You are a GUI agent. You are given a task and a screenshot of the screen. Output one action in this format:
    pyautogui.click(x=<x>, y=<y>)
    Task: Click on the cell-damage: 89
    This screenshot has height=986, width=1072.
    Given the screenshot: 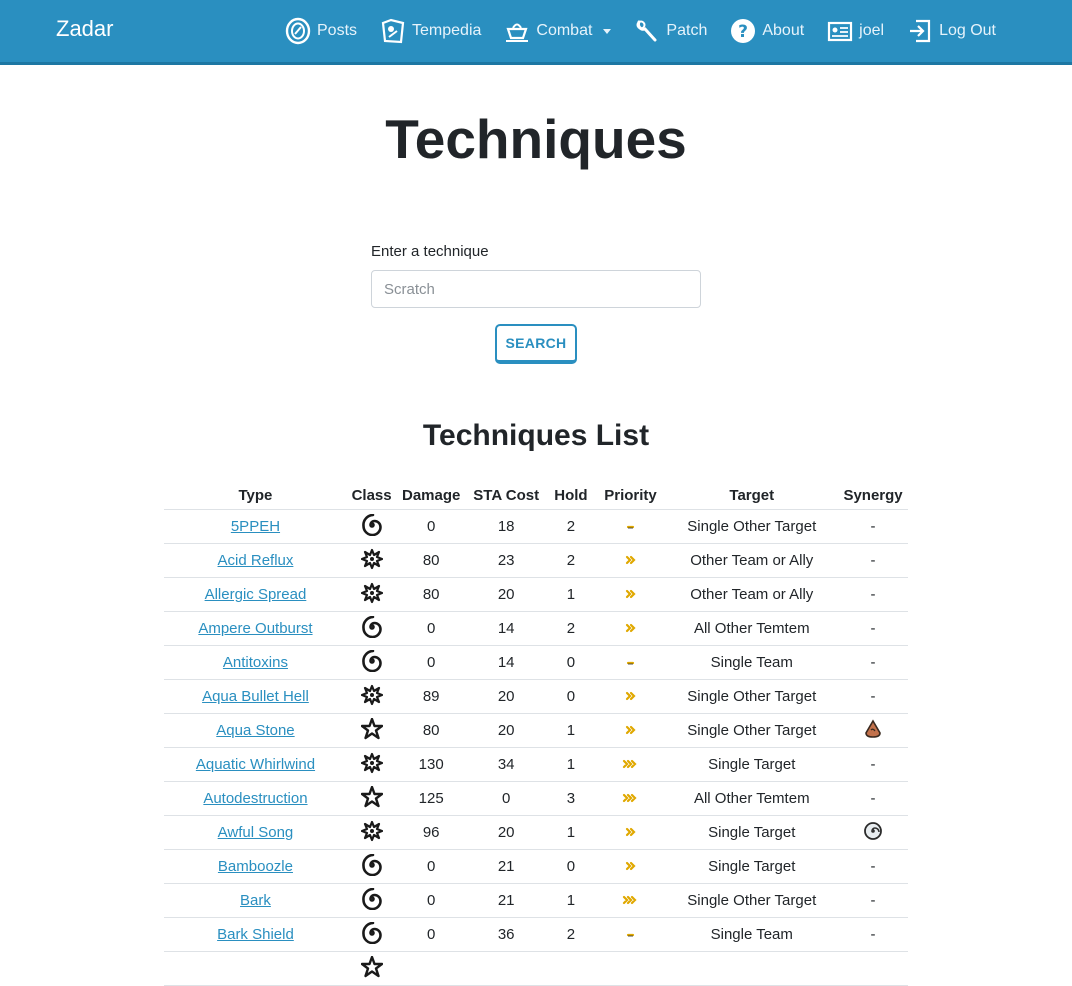 What is the action you would take?
    pyautogui.click(x=431, y=696)
    